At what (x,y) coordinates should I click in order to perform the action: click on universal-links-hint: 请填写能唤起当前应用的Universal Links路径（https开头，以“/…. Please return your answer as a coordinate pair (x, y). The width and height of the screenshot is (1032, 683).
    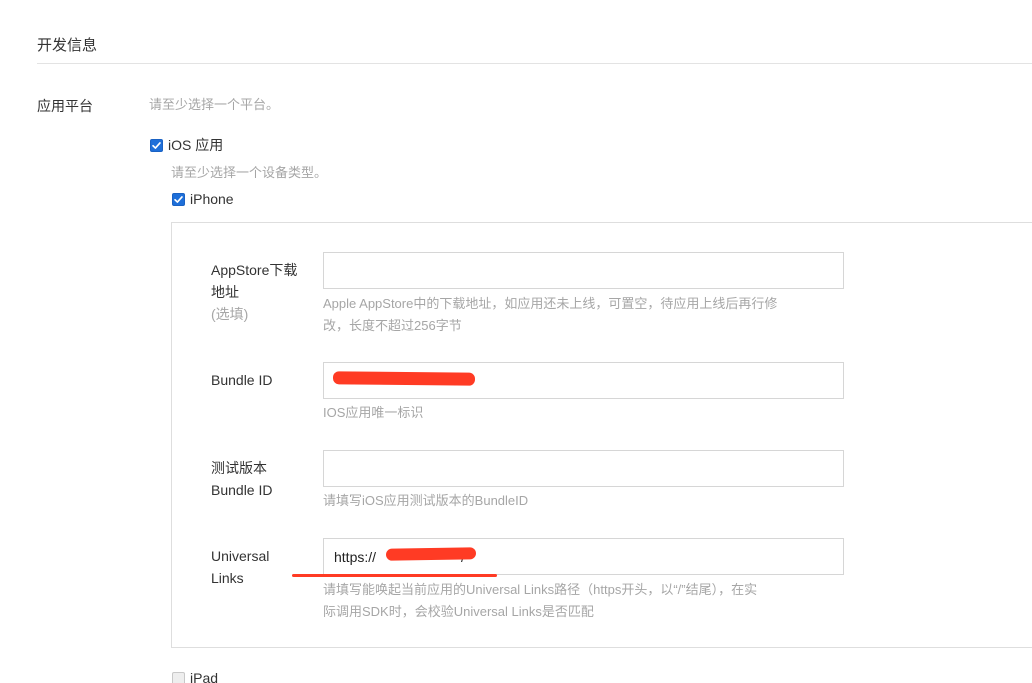
    Looking at the image, I should click on (583, 601).